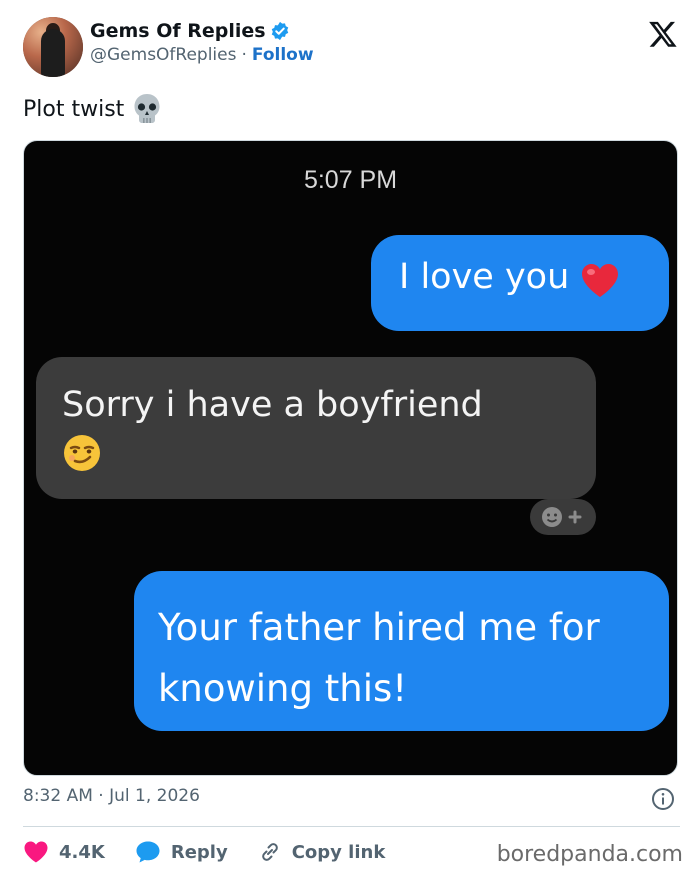 The width and height of the screenshot is (700, 879). I want to click on message-text: Your father hired me for knowing this!, so click(379, 658).